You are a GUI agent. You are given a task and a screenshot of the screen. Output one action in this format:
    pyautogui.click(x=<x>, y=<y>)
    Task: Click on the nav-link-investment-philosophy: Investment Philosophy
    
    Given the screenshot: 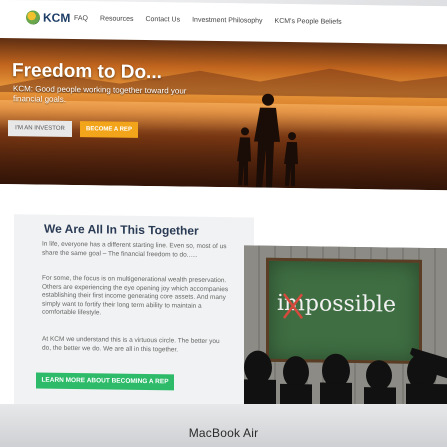 What is the action you would take?
    pyautogui.click(x=227, y=21)
    